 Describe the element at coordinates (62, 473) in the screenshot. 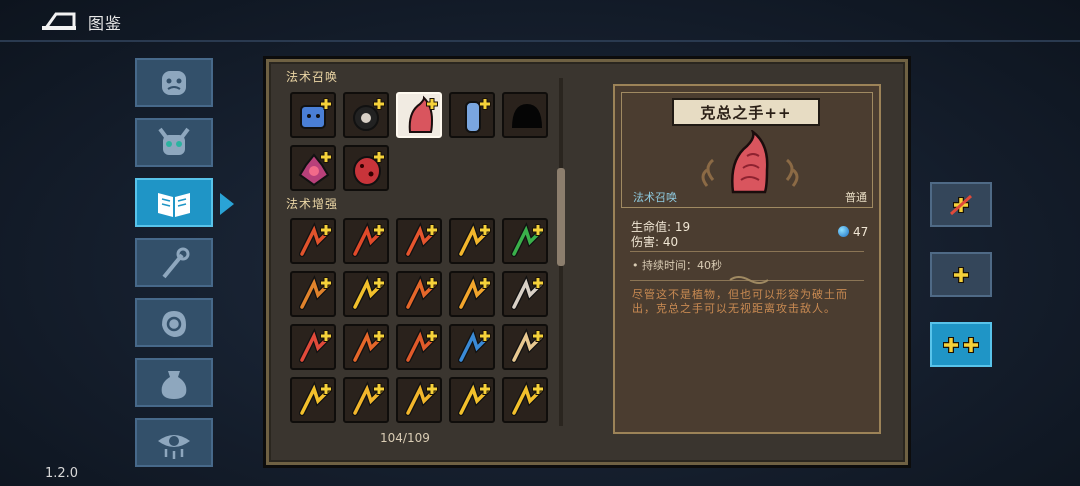

I see `version-label: 1.2.0` at that location.